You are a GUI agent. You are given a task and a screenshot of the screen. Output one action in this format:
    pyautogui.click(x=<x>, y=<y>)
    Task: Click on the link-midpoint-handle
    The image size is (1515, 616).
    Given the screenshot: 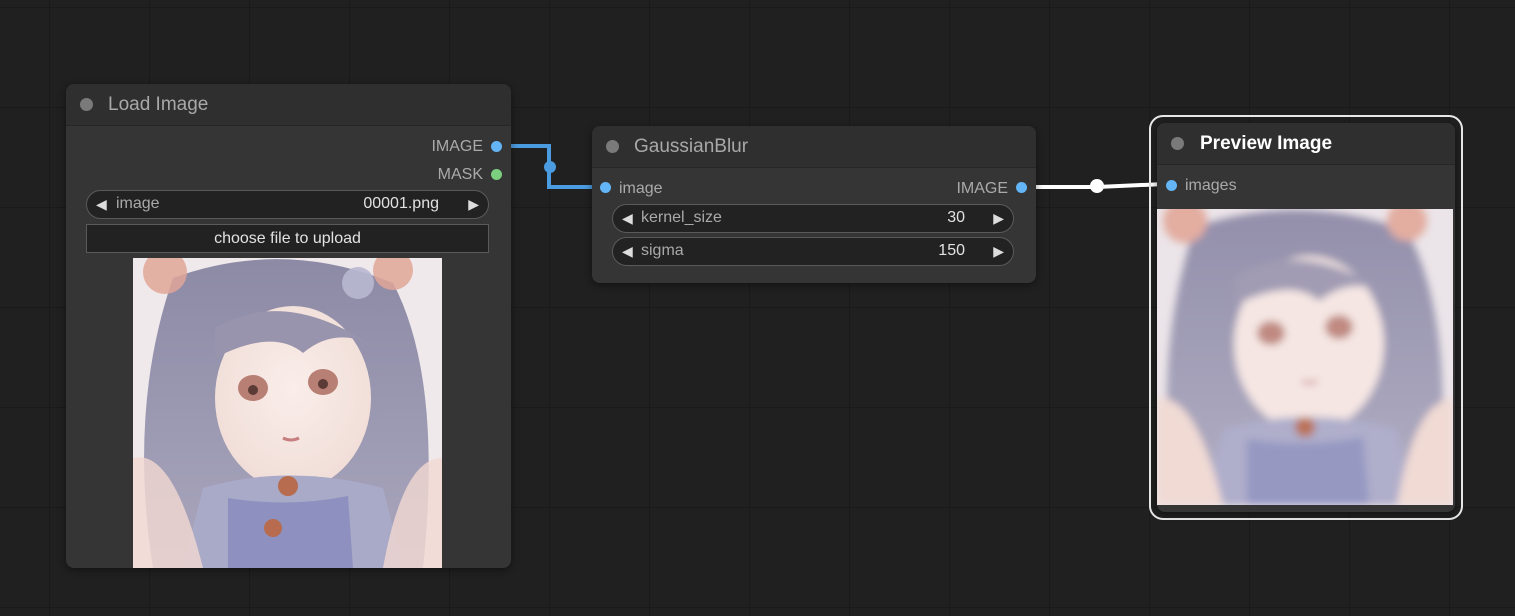 What is the action you would take?
    pyautogui.click(x=1097, y=186)
    